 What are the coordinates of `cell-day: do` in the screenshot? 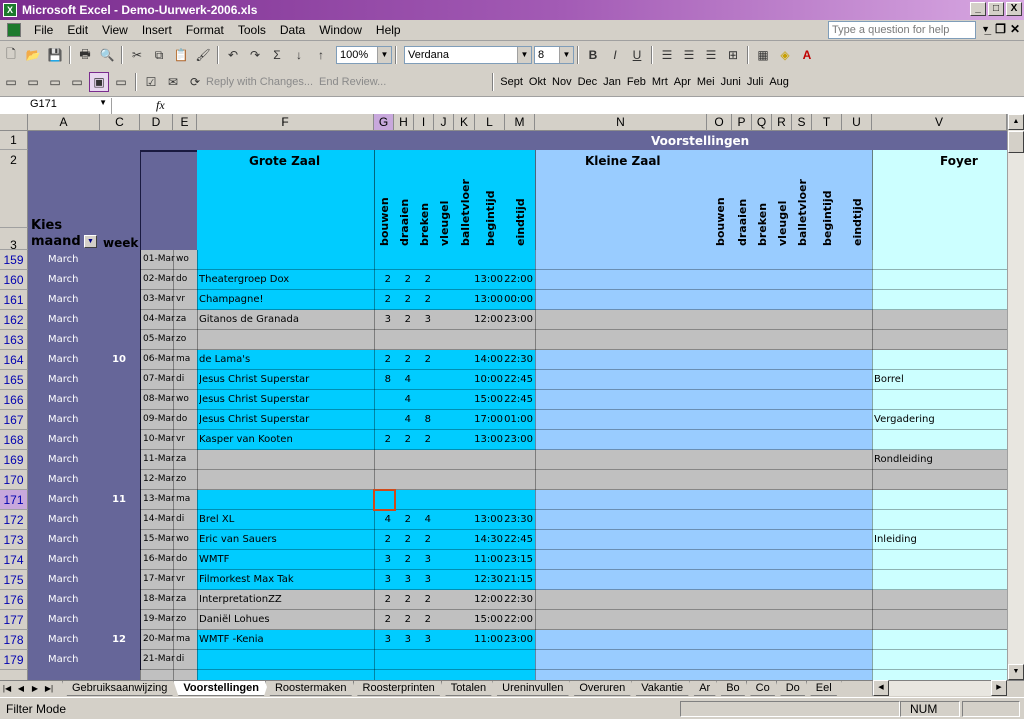 It's located at (181, 279).